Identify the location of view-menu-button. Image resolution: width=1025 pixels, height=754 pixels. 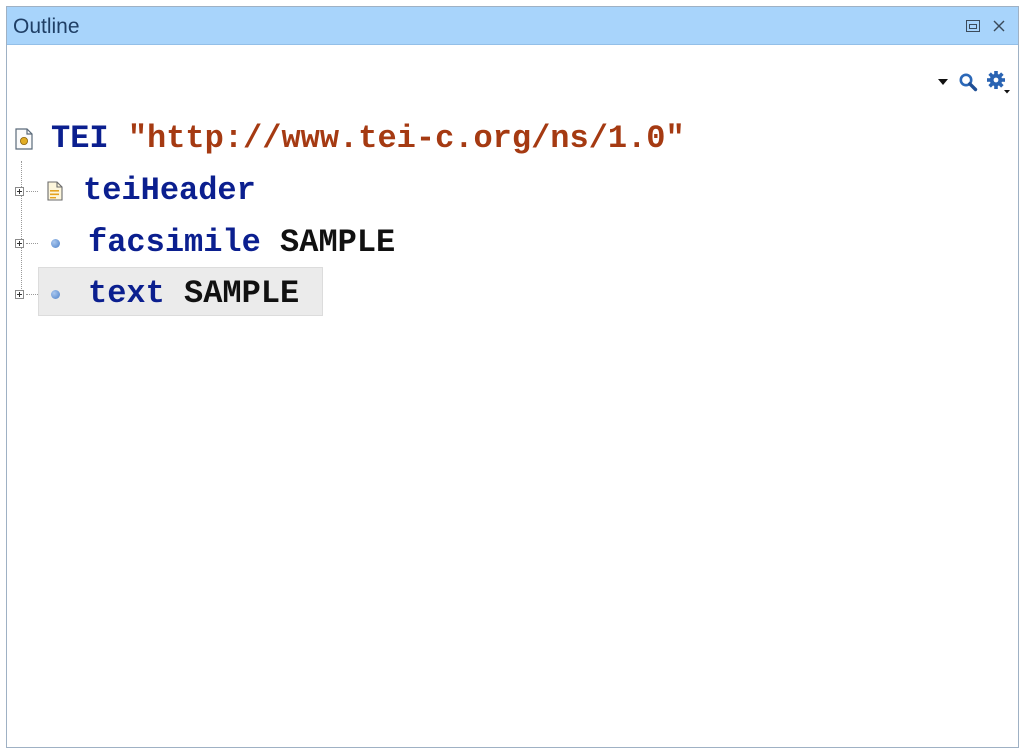
(943, 82).